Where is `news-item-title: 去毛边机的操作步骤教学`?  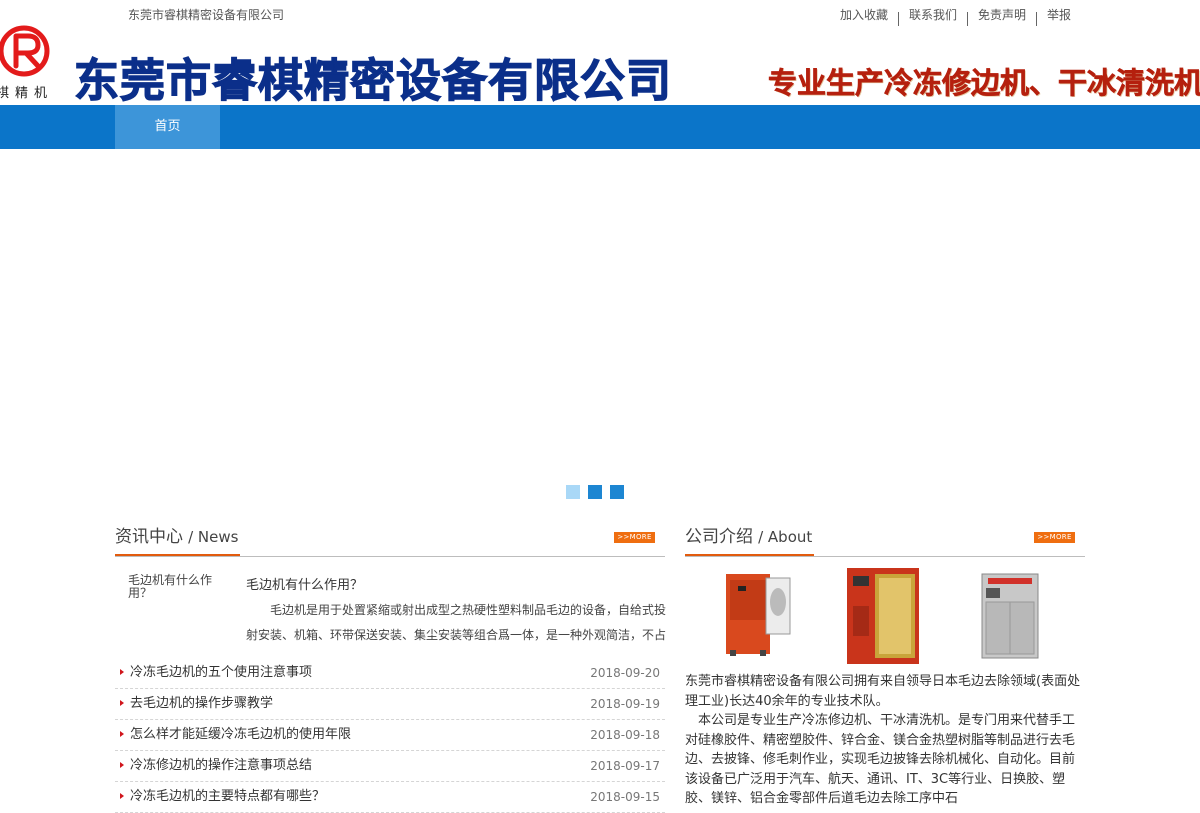 news-item-title: 去毛边机的操作步骤教学 is located at coordinates (201, 704).